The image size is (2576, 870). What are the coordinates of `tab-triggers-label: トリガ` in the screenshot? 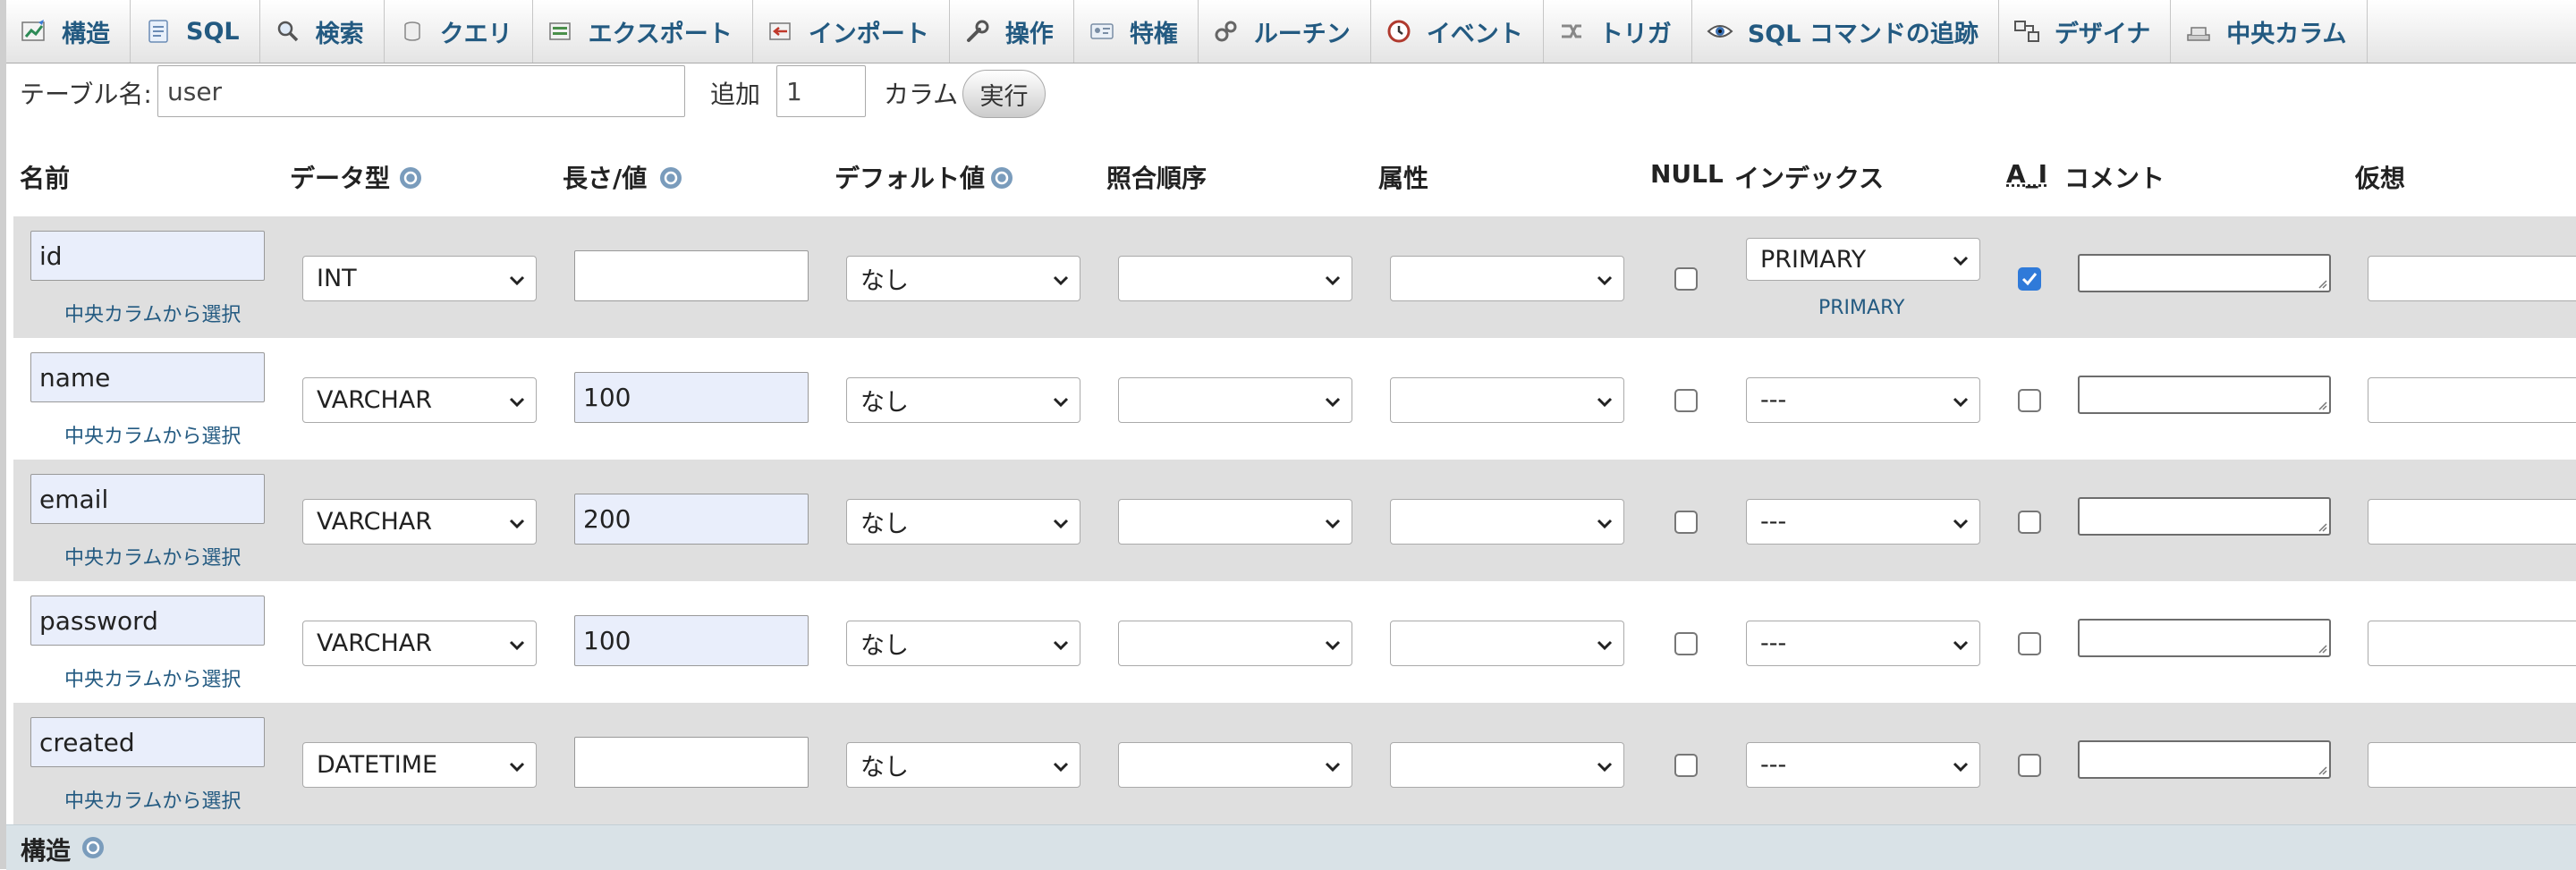 It's located at (1635, 34).